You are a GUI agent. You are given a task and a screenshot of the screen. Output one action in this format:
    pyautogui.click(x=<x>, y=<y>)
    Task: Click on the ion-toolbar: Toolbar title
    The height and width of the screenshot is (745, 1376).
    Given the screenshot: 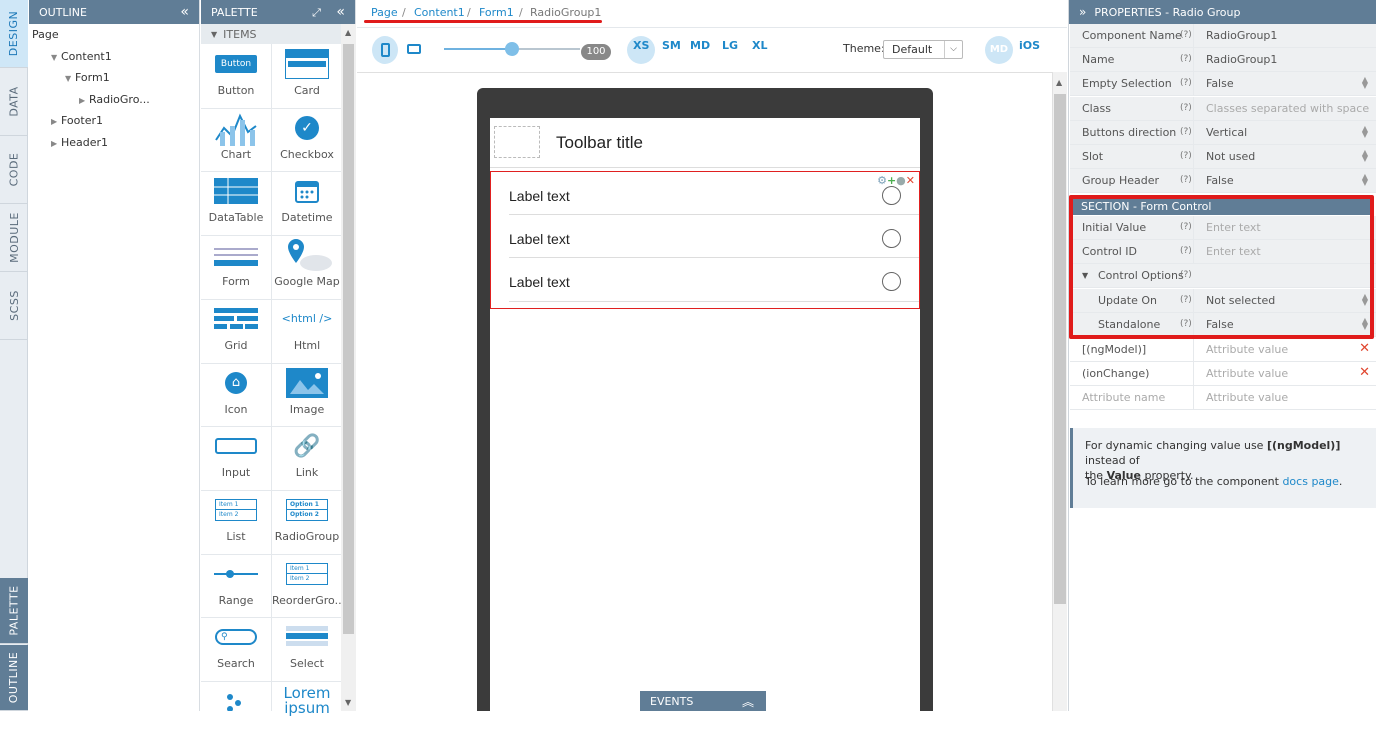 What is the action you would take?
    pyautogui.click(x=705, y=143)
    